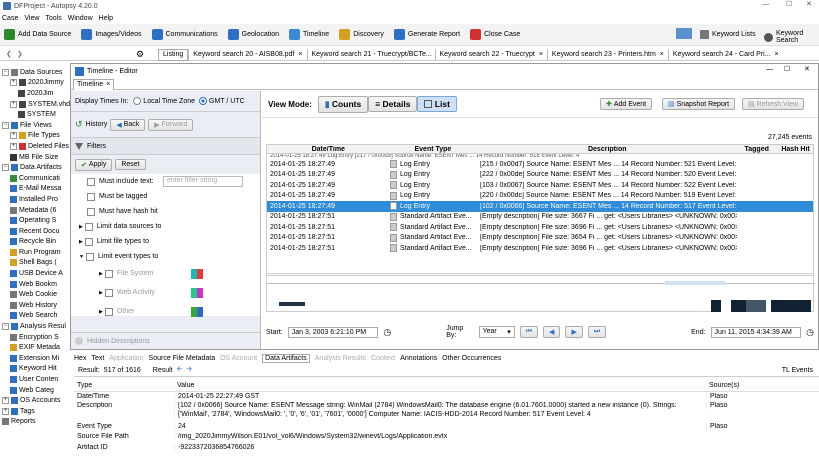  I want to click on result-tab-4: Keyword search 23 - Printers.htm ×, so click(607, 54).